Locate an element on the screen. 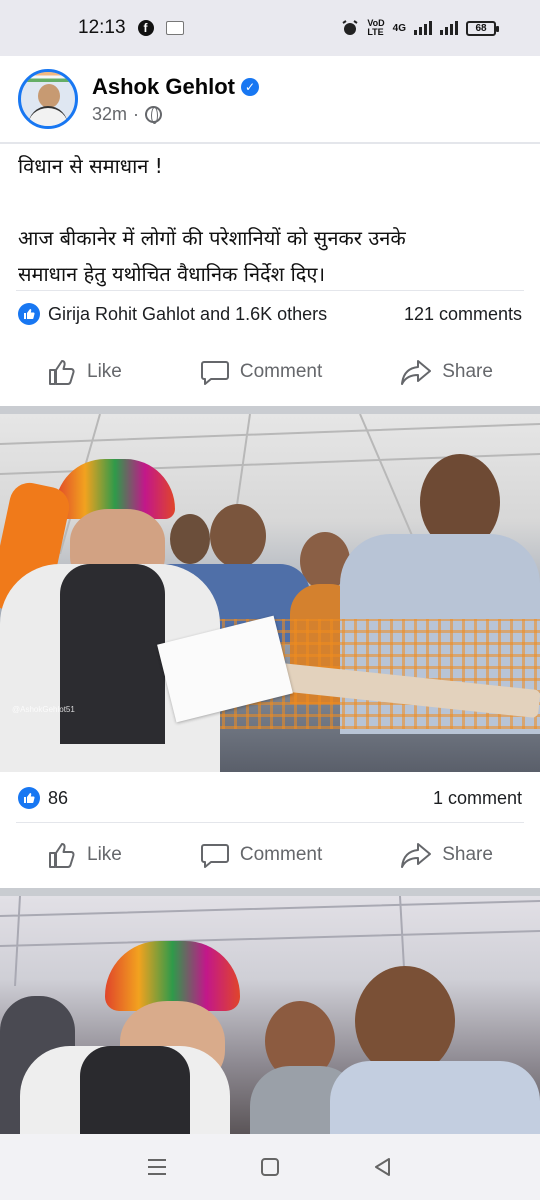  verified-badge-icon: ✓ is located at coordinates (250, 86).